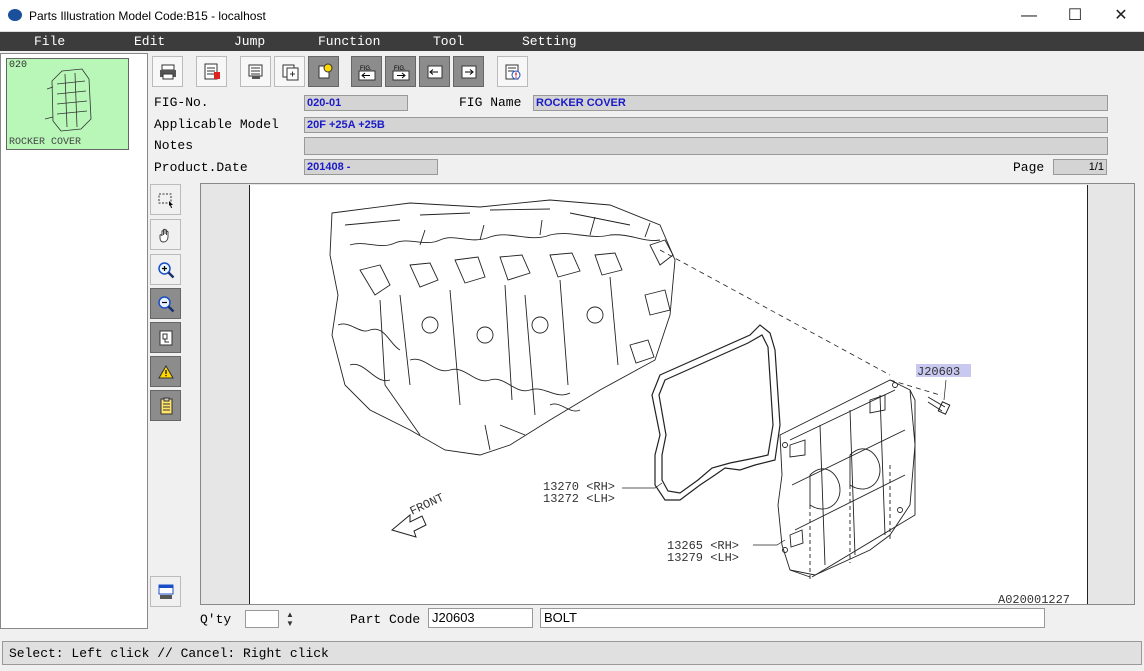 The height and width of the screenshot is (671, 1144). I want to click on add-list-icon, so click(290, 72).